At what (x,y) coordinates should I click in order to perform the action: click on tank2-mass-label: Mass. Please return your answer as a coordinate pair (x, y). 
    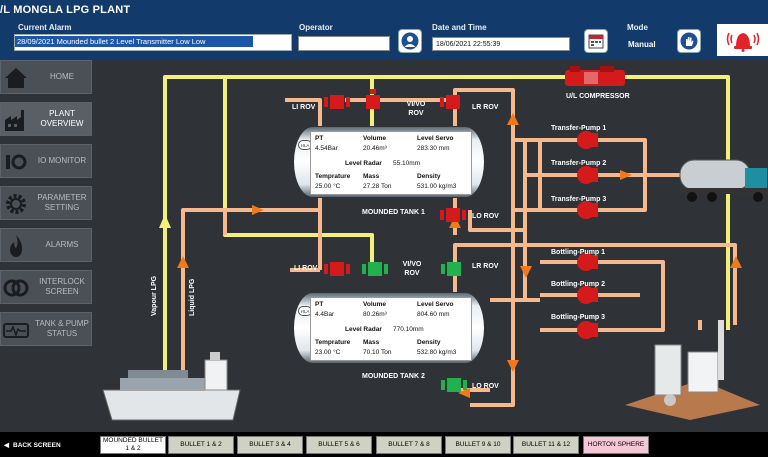
    Looking at the image, I should click on (371, 342).